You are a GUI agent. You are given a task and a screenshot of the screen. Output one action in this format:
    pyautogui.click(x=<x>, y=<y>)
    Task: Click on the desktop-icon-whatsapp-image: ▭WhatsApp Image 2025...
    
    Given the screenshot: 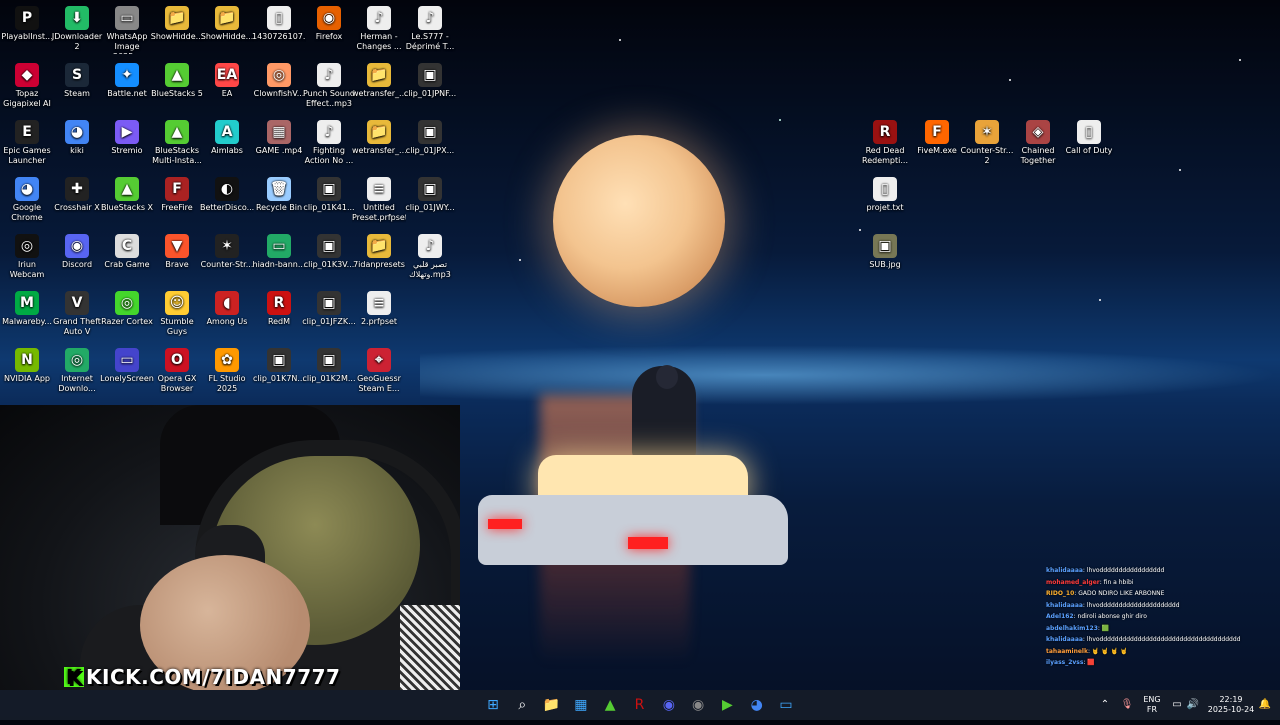 What is the action you would take?
    pyautogui.click(x=127, y=30)
    